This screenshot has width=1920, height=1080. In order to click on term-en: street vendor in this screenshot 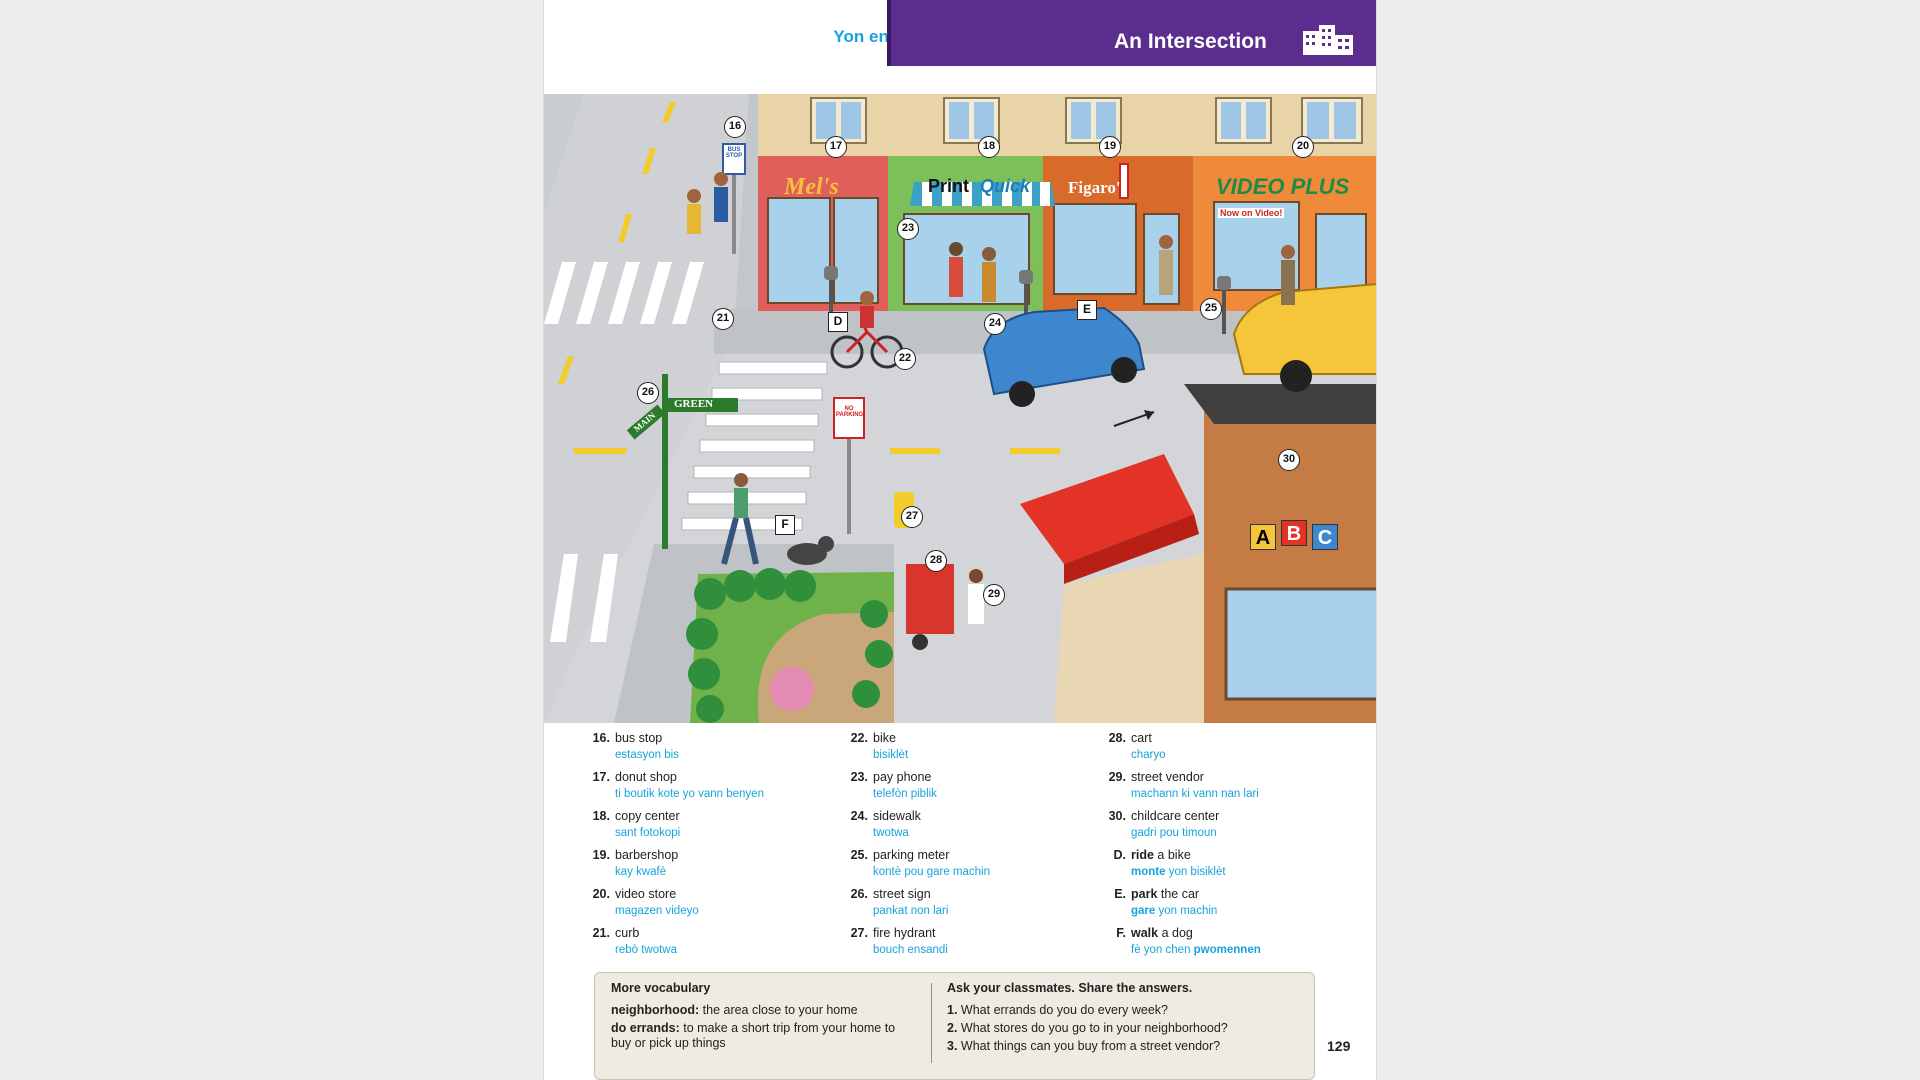, I will do `click(1167, 777)`.